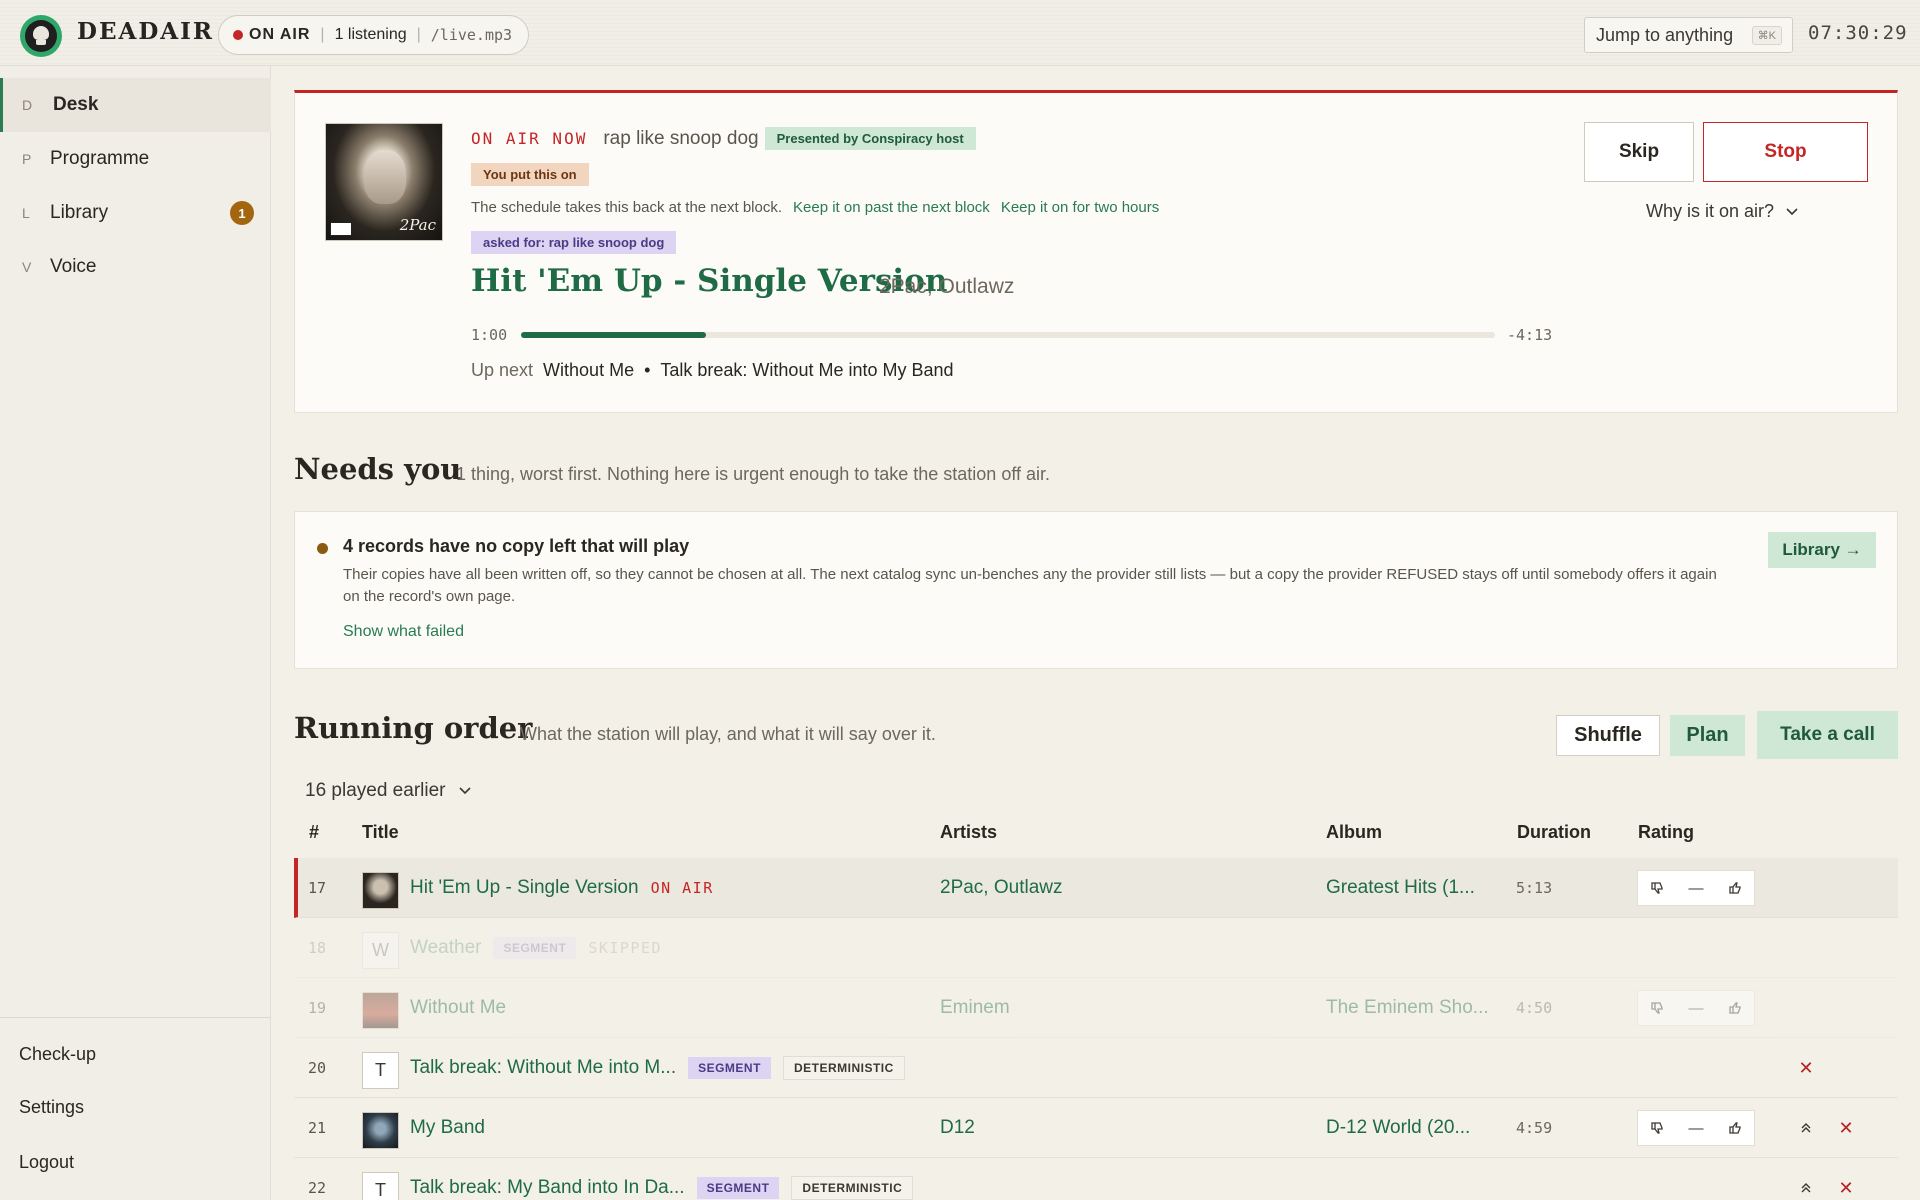 The width and height of the screenshot is (1920, 1200). Describe the element at coordinates (73, 266) in the screenshot. I see `sidebar-item-label: Voice` at that location.